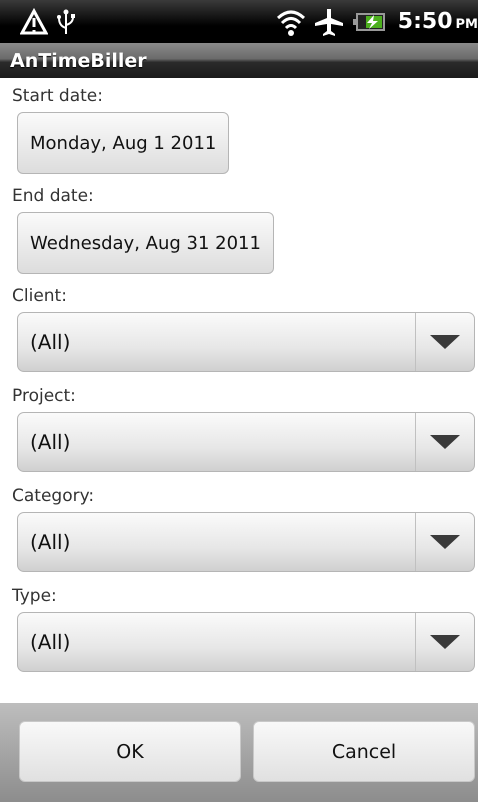 This screenshot has width=478, height=802. Describe the element at coordinates (145, 243) in the screenshot. I see `date-button: Wednesday, Aug 31 2011` at that location.